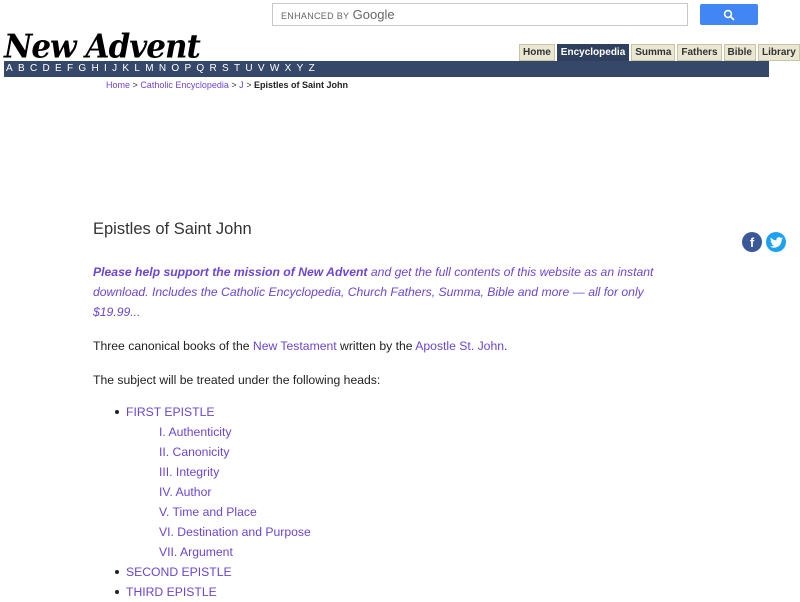 Image resolution: width=800 pixels, height=602 pixels. I want to click on alphabet-link-t: T, so click(237, 69).